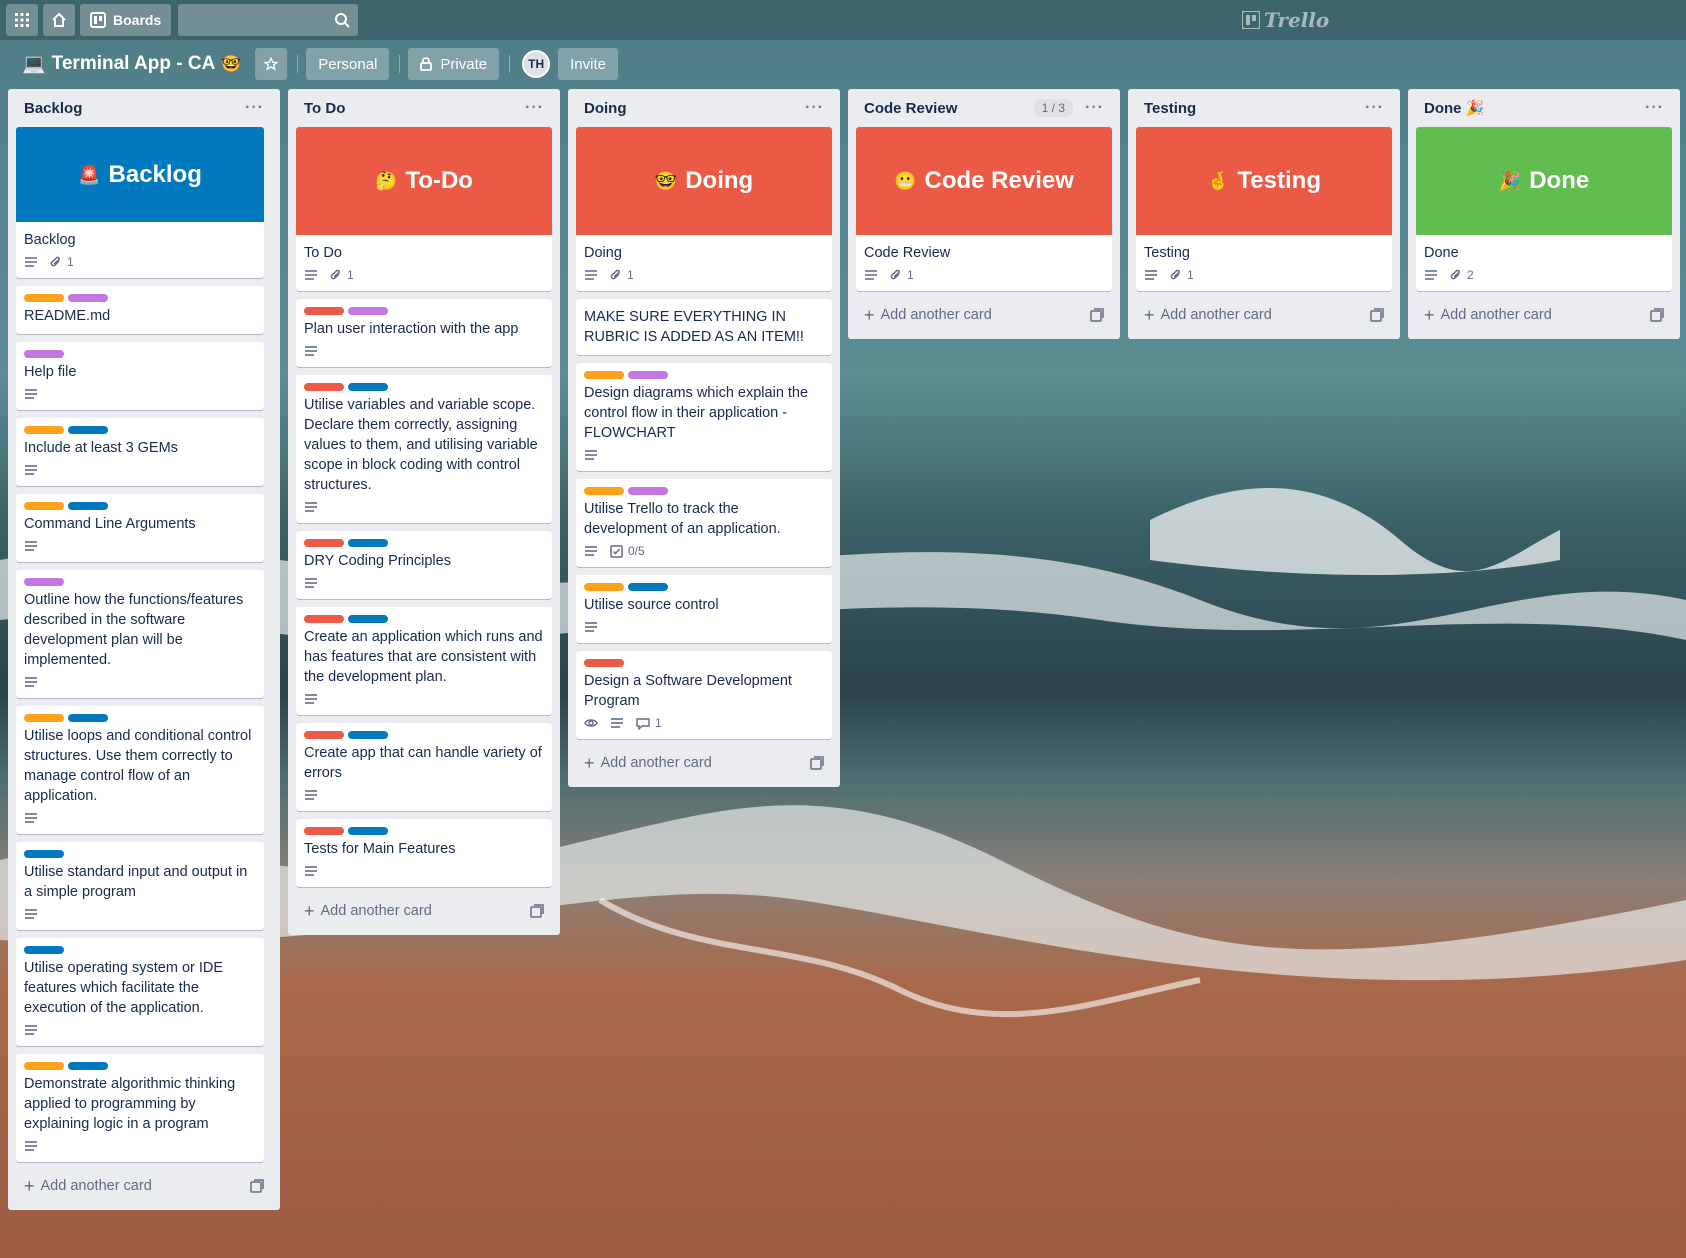  What do you see at coordinates (984, 209) in the screenshot?
I see `cover-card: 😬 Code Review Code Review 1` at bounding box center [984, 209].